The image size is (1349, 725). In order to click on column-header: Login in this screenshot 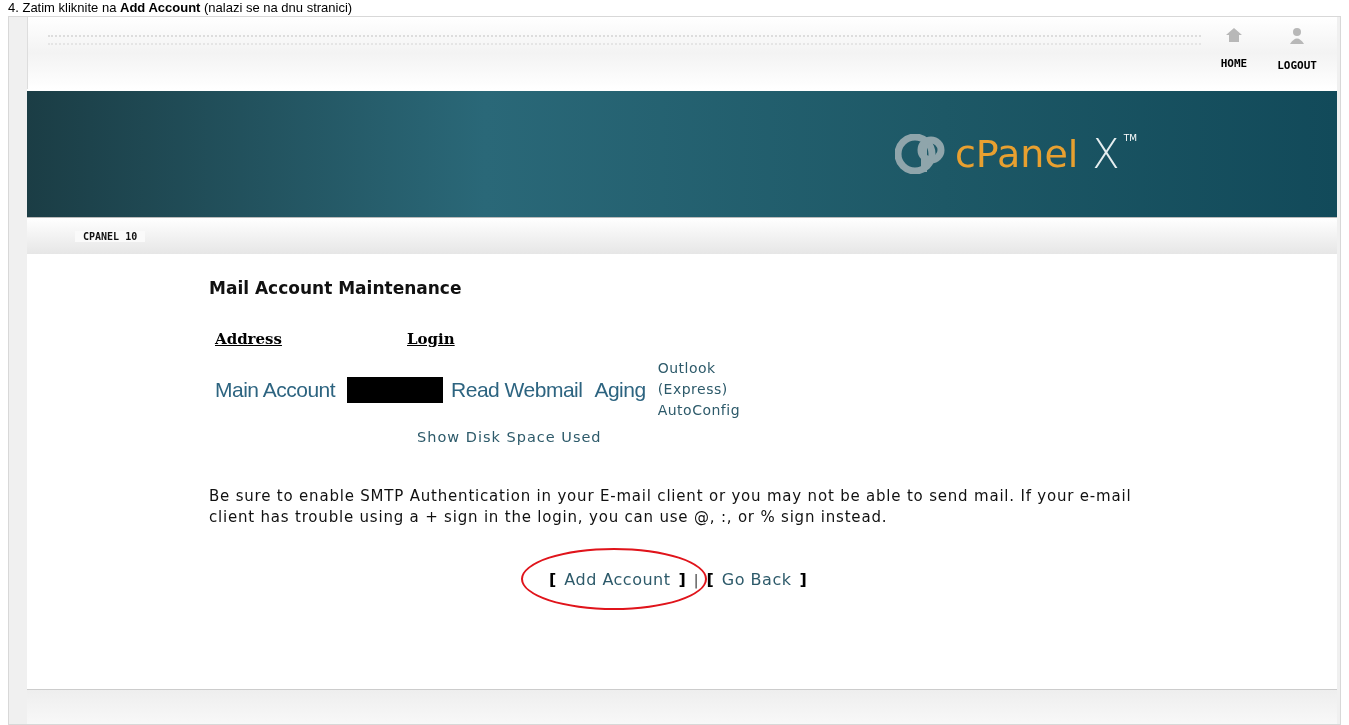, I will do `click(431, 339)`.